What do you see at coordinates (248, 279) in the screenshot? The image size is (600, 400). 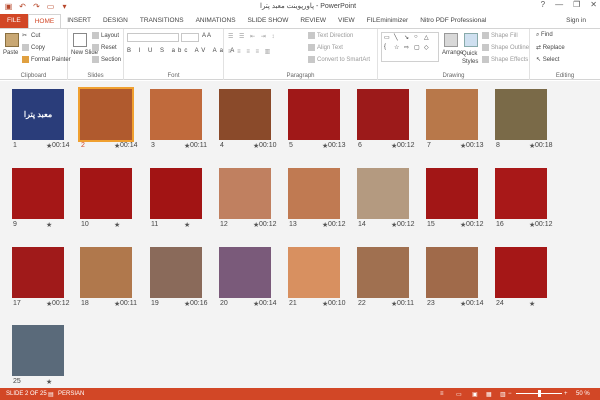 I see `slide-thumbnail: 20 ★ 00:14` at bounding box center [248, 279].